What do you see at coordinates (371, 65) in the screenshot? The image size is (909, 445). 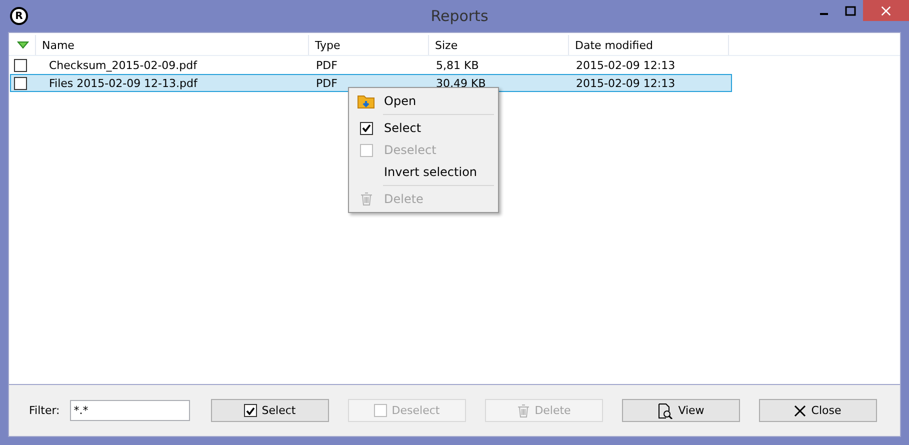 I see `file-row: Checksum_2015-02-09.pdf PDF 5,81 KB 2015-02-09 12:13` at bounding box center [371, 65].